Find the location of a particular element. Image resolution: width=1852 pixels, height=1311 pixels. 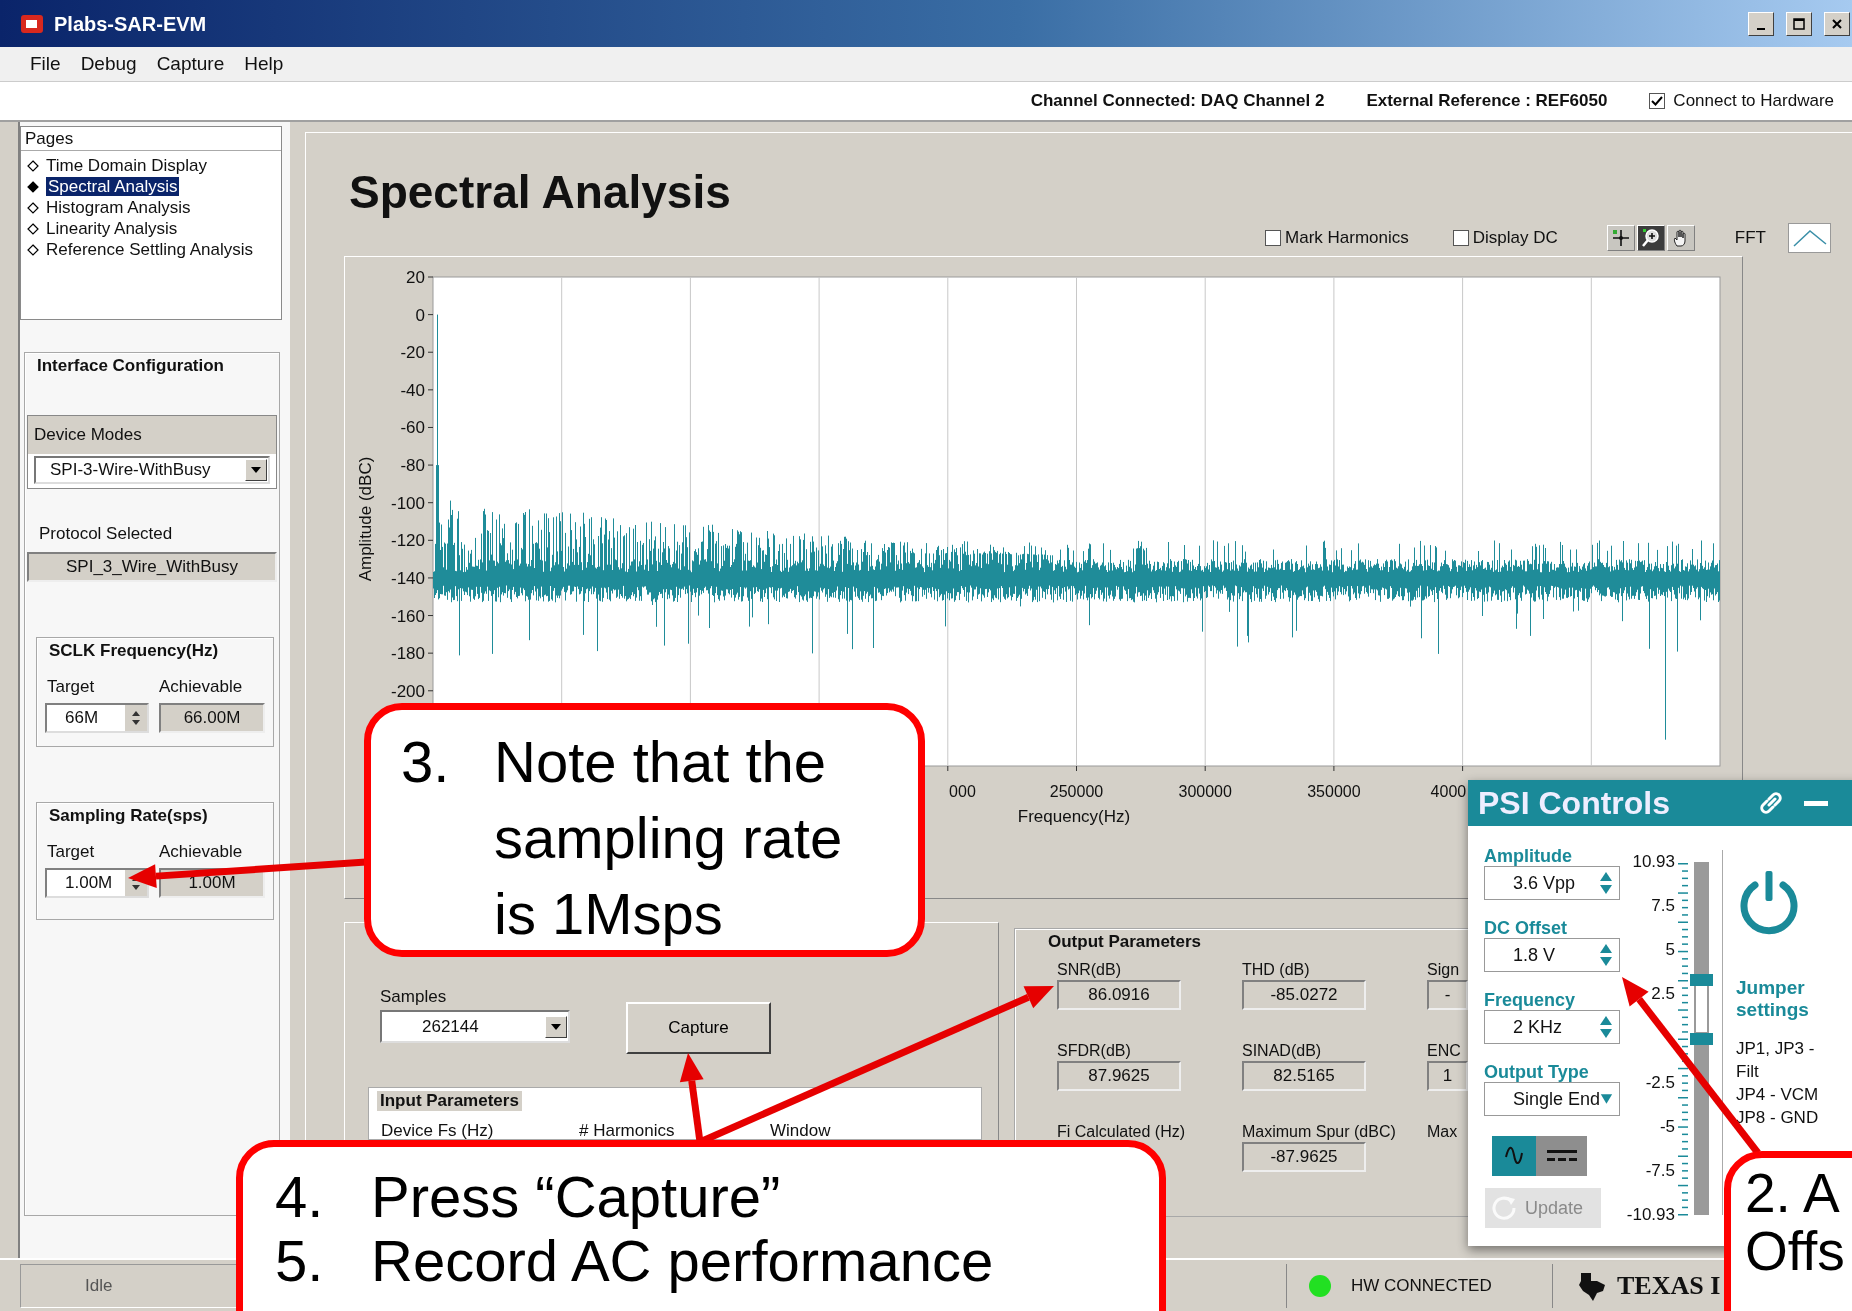

output-field: 86.0916 is located at coordinates (1119, 994).